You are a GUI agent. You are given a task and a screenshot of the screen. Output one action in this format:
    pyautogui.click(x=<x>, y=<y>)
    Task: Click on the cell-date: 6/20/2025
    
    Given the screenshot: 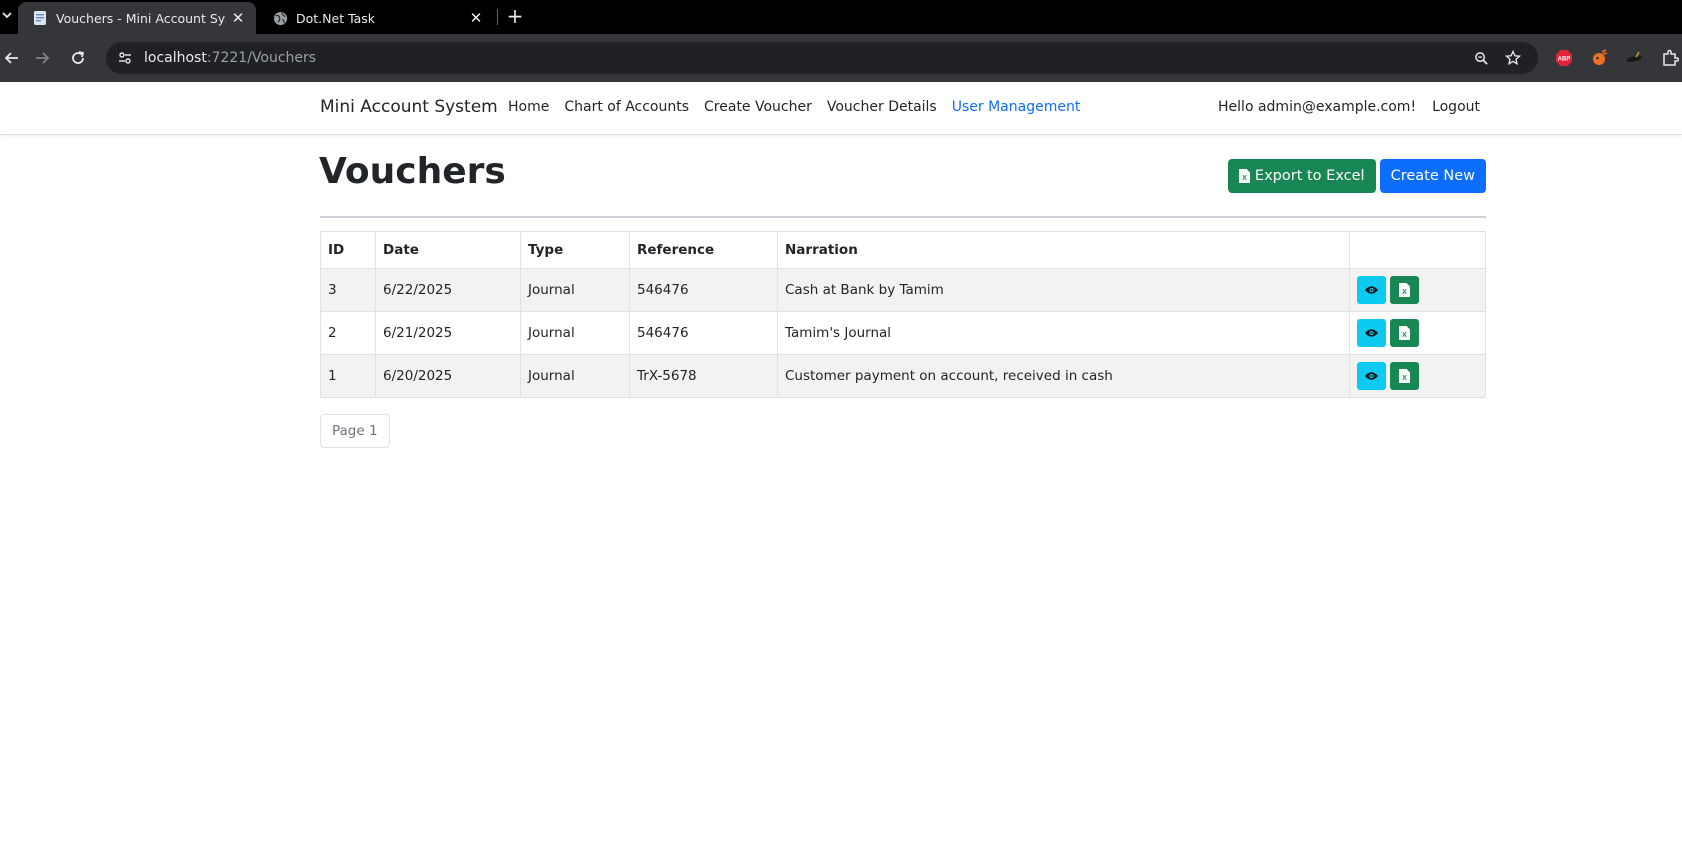 What is the action you would take?
    pyautogui.click(x=448, y=376)
    